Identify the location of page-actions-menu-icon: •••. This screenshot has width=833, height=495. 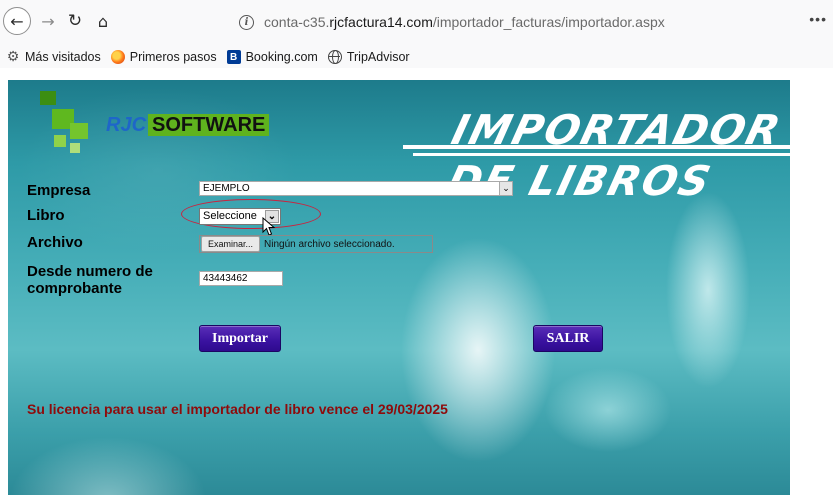
(818, 19).